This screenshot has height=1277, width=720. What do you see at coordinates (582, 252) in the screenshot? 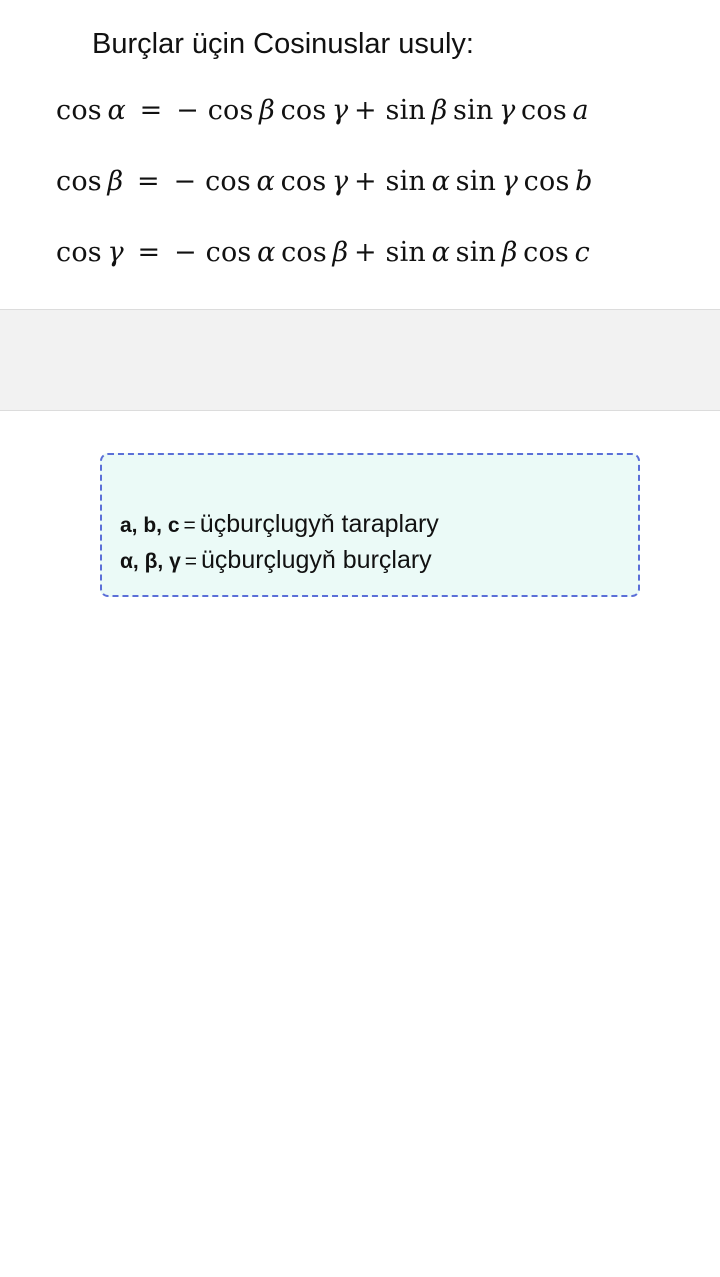
I see `formula-variable: c` at bounding box center [582, 252].